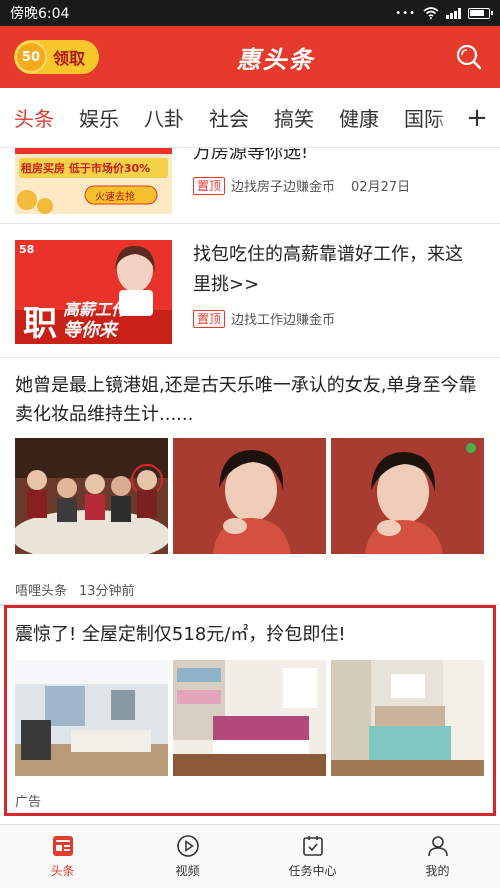 Image resolution: width=500 pixels, height=888 pixels. I want to click on group-photo-image, so click(91, 496).